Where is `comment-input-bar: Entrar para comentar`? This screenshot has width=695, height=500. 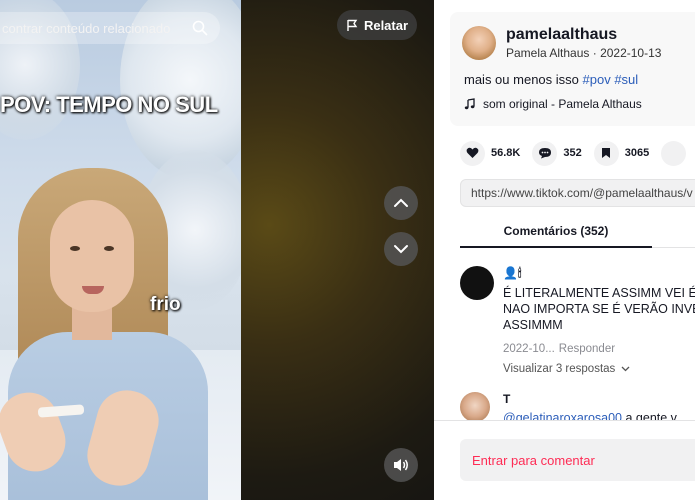 comment-input-bar: Entrar para comentar is located at coordinates (564, 460).